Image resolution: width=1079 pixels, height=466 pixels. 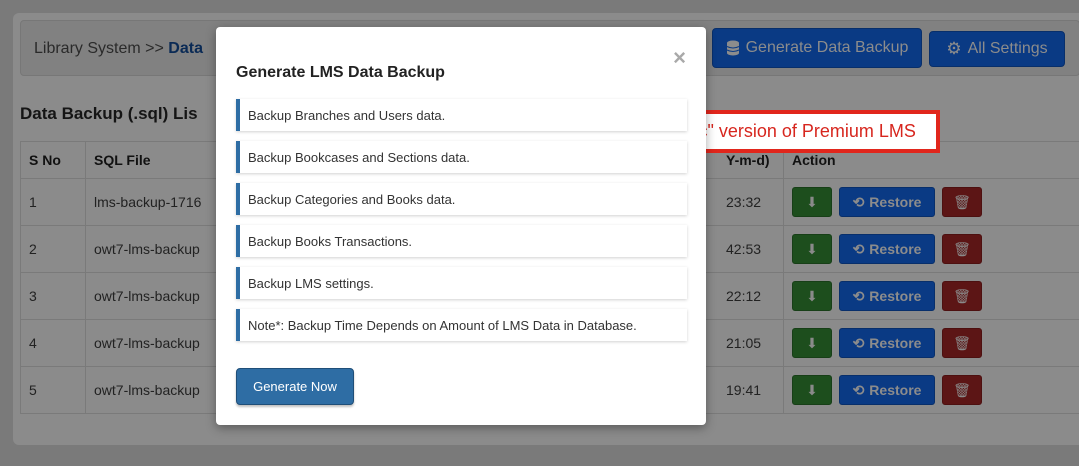 I want to click on header-sno: S No, so click(x=53, y=160).